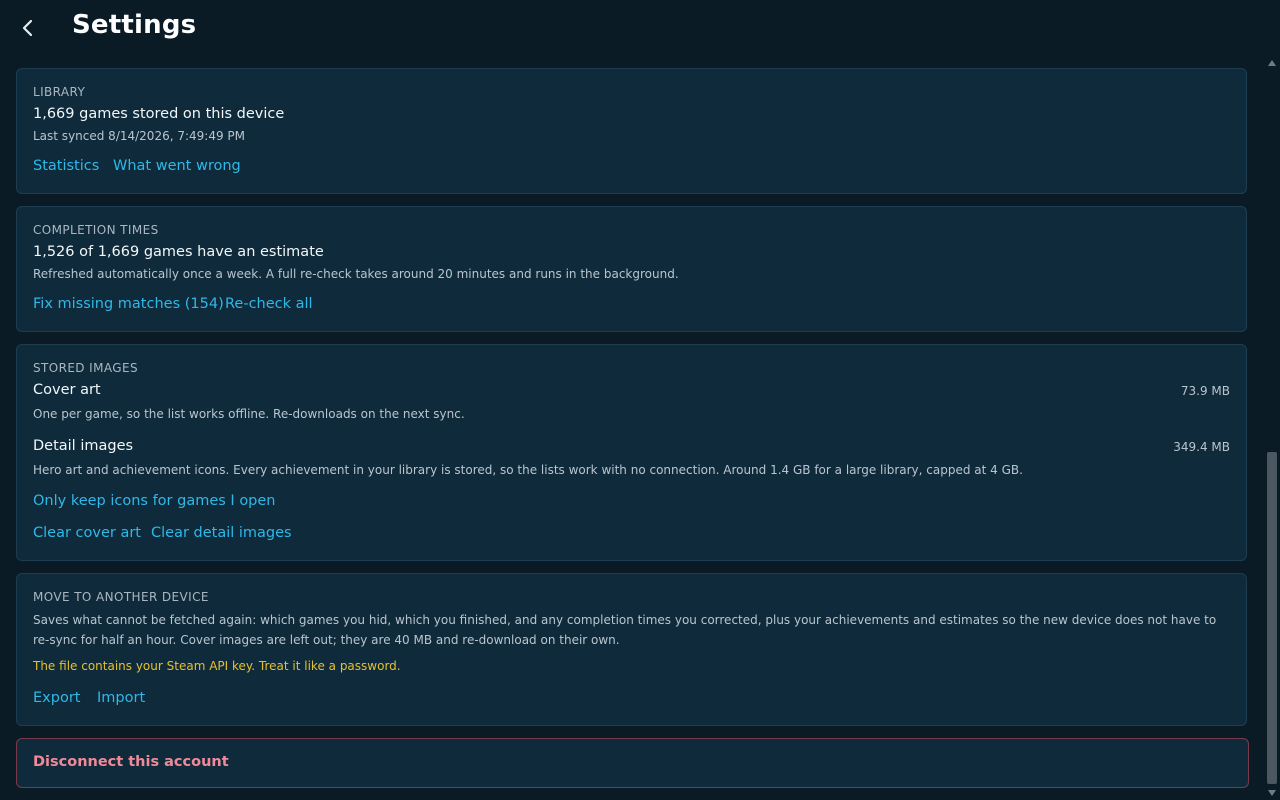 The image size is (1280, 800). I want to click on what-went-wrong-link: What went wrong, so click(177, 166).